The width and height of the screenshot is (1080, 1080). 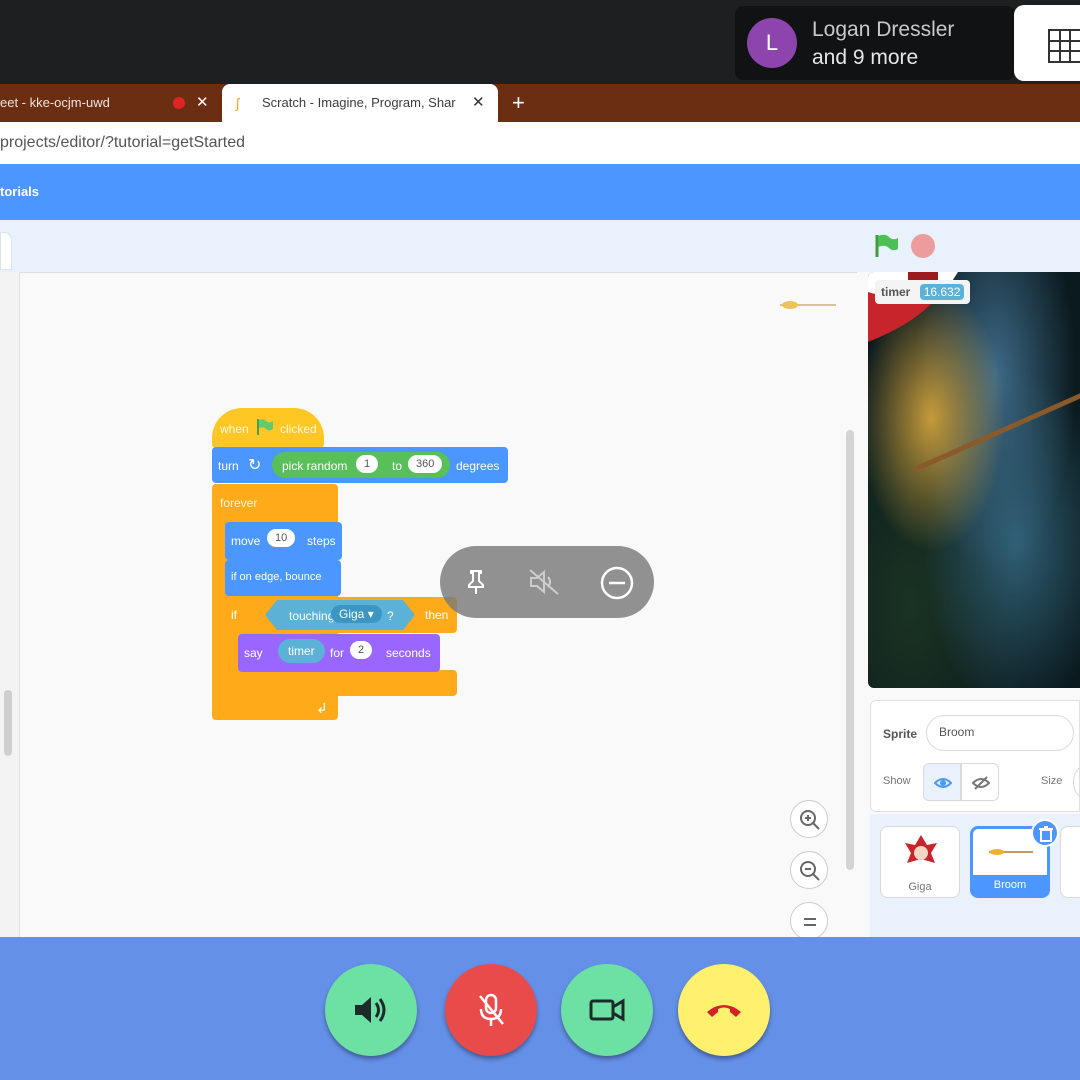 I want to click on stage-canvas: timer 16.632, so click(x=974, y=480).